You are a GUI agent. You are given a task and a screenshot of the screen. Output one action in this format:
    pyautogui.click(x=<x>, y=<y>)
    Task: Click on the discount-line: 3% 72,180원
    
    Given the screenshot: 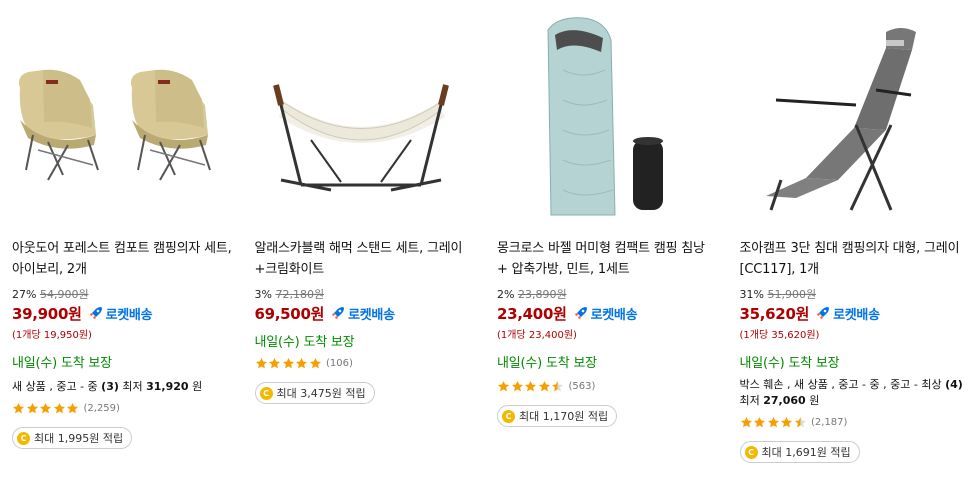 What is the action you would take?
    pyautogui.click(x=367, y=295)
    